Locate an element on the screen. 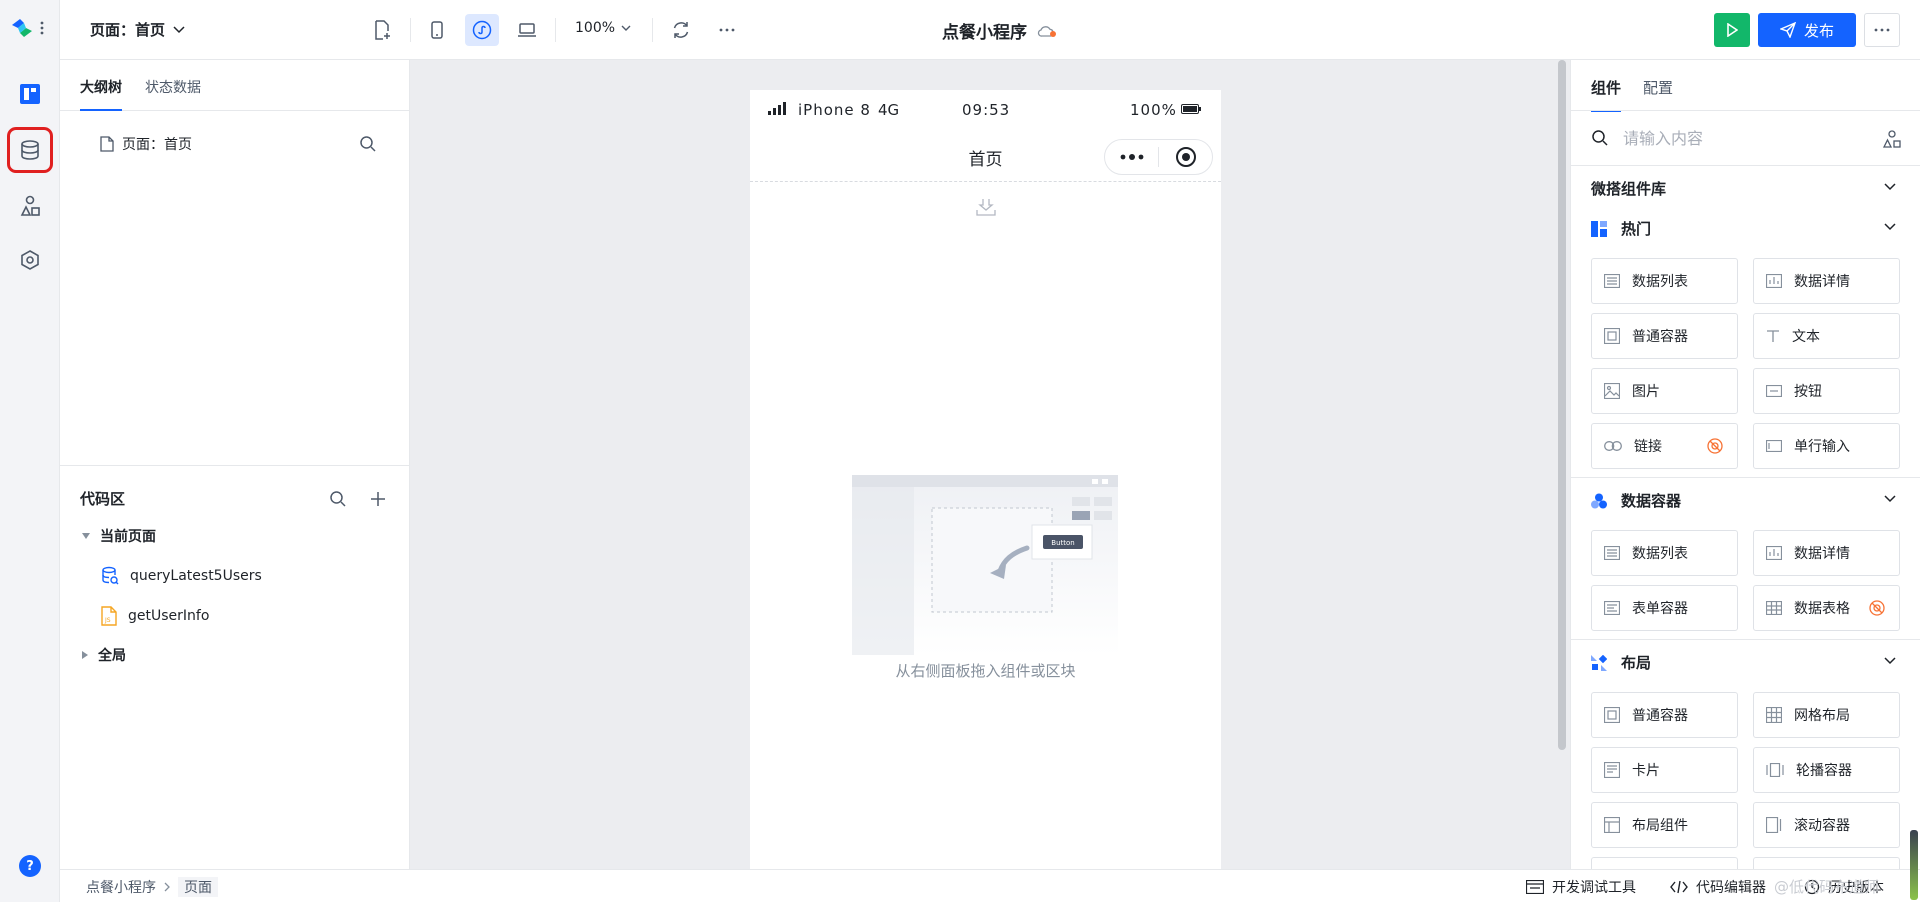 The width and height of the screenshot is (1920, 902). code-item-getuserinfo: JS getUserInfo is located at coordinates (154, 616).